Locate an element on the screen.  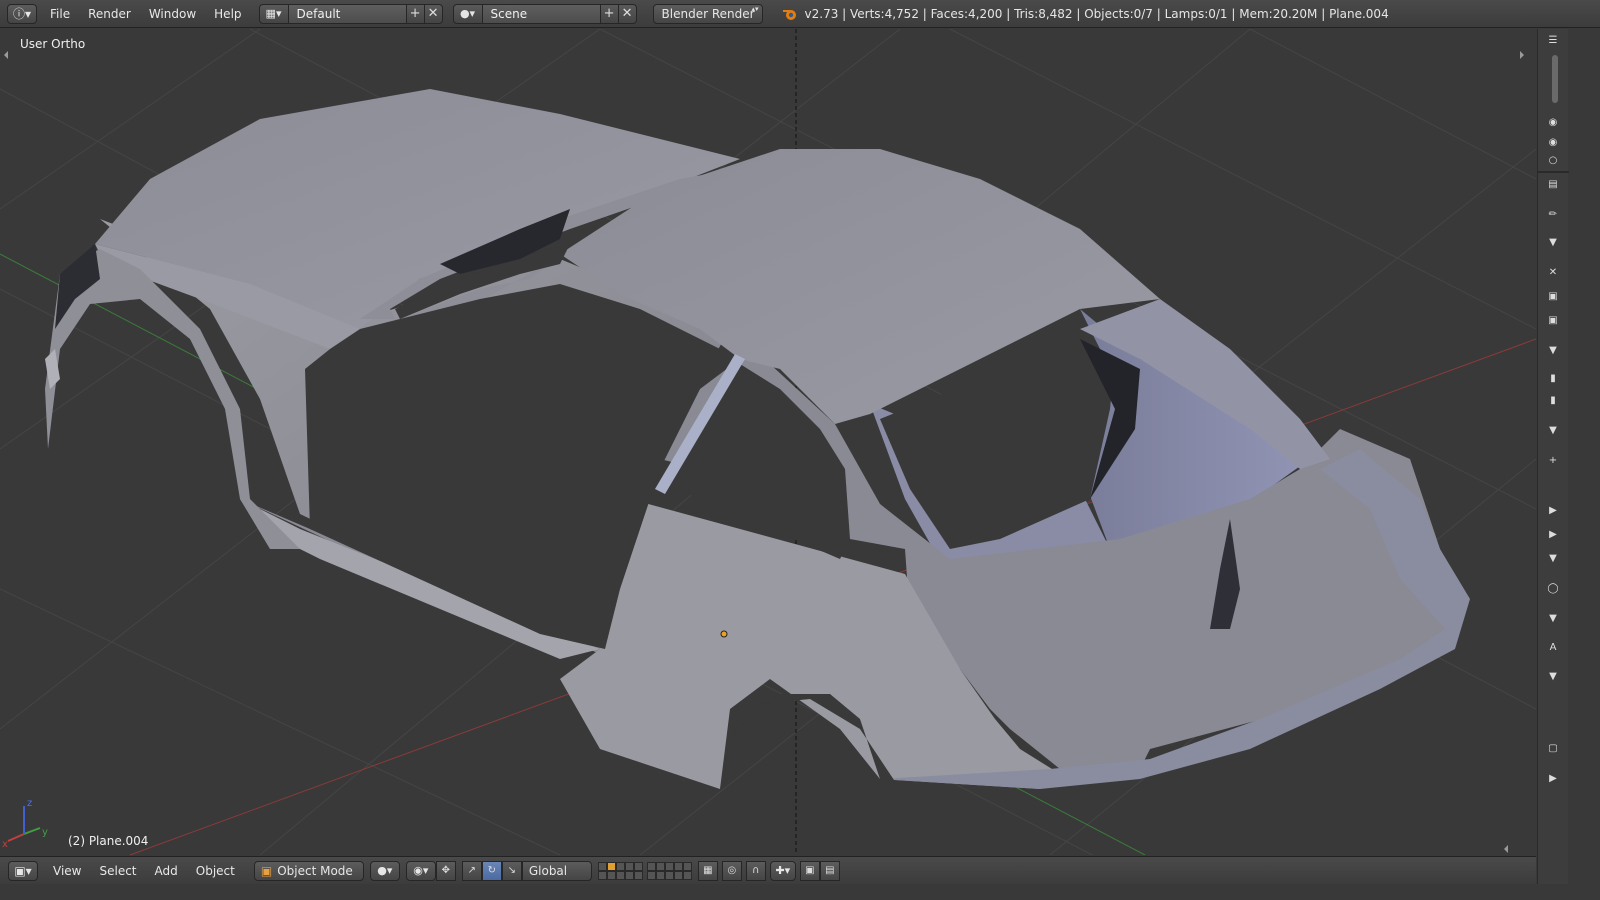
toggle-icon-3: ◯ is located at coordinates (1553, 588).